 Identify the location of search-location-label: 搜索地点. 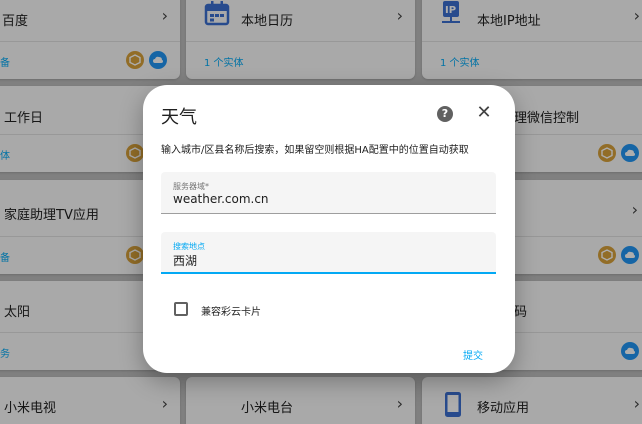
(189, 246).